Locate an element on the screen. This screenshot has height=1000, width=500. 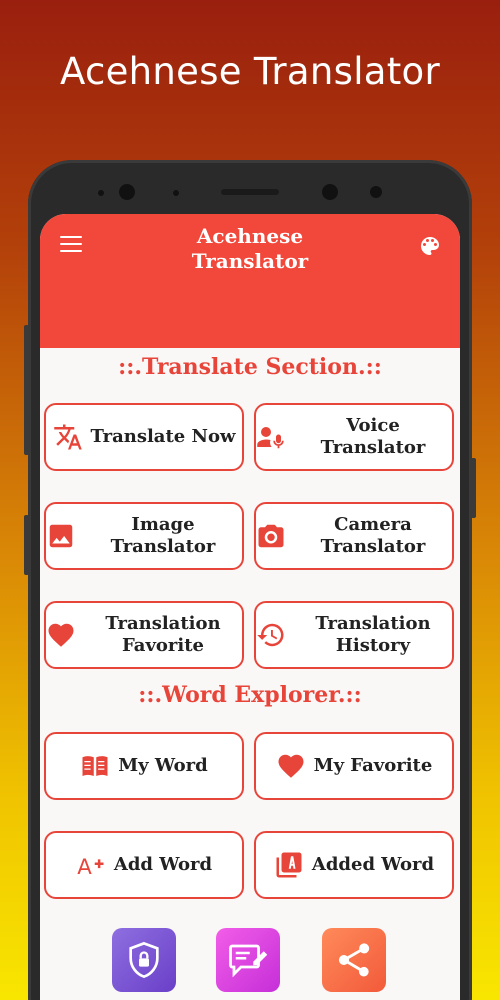
feedback-button is located at coordinates (248, 960).